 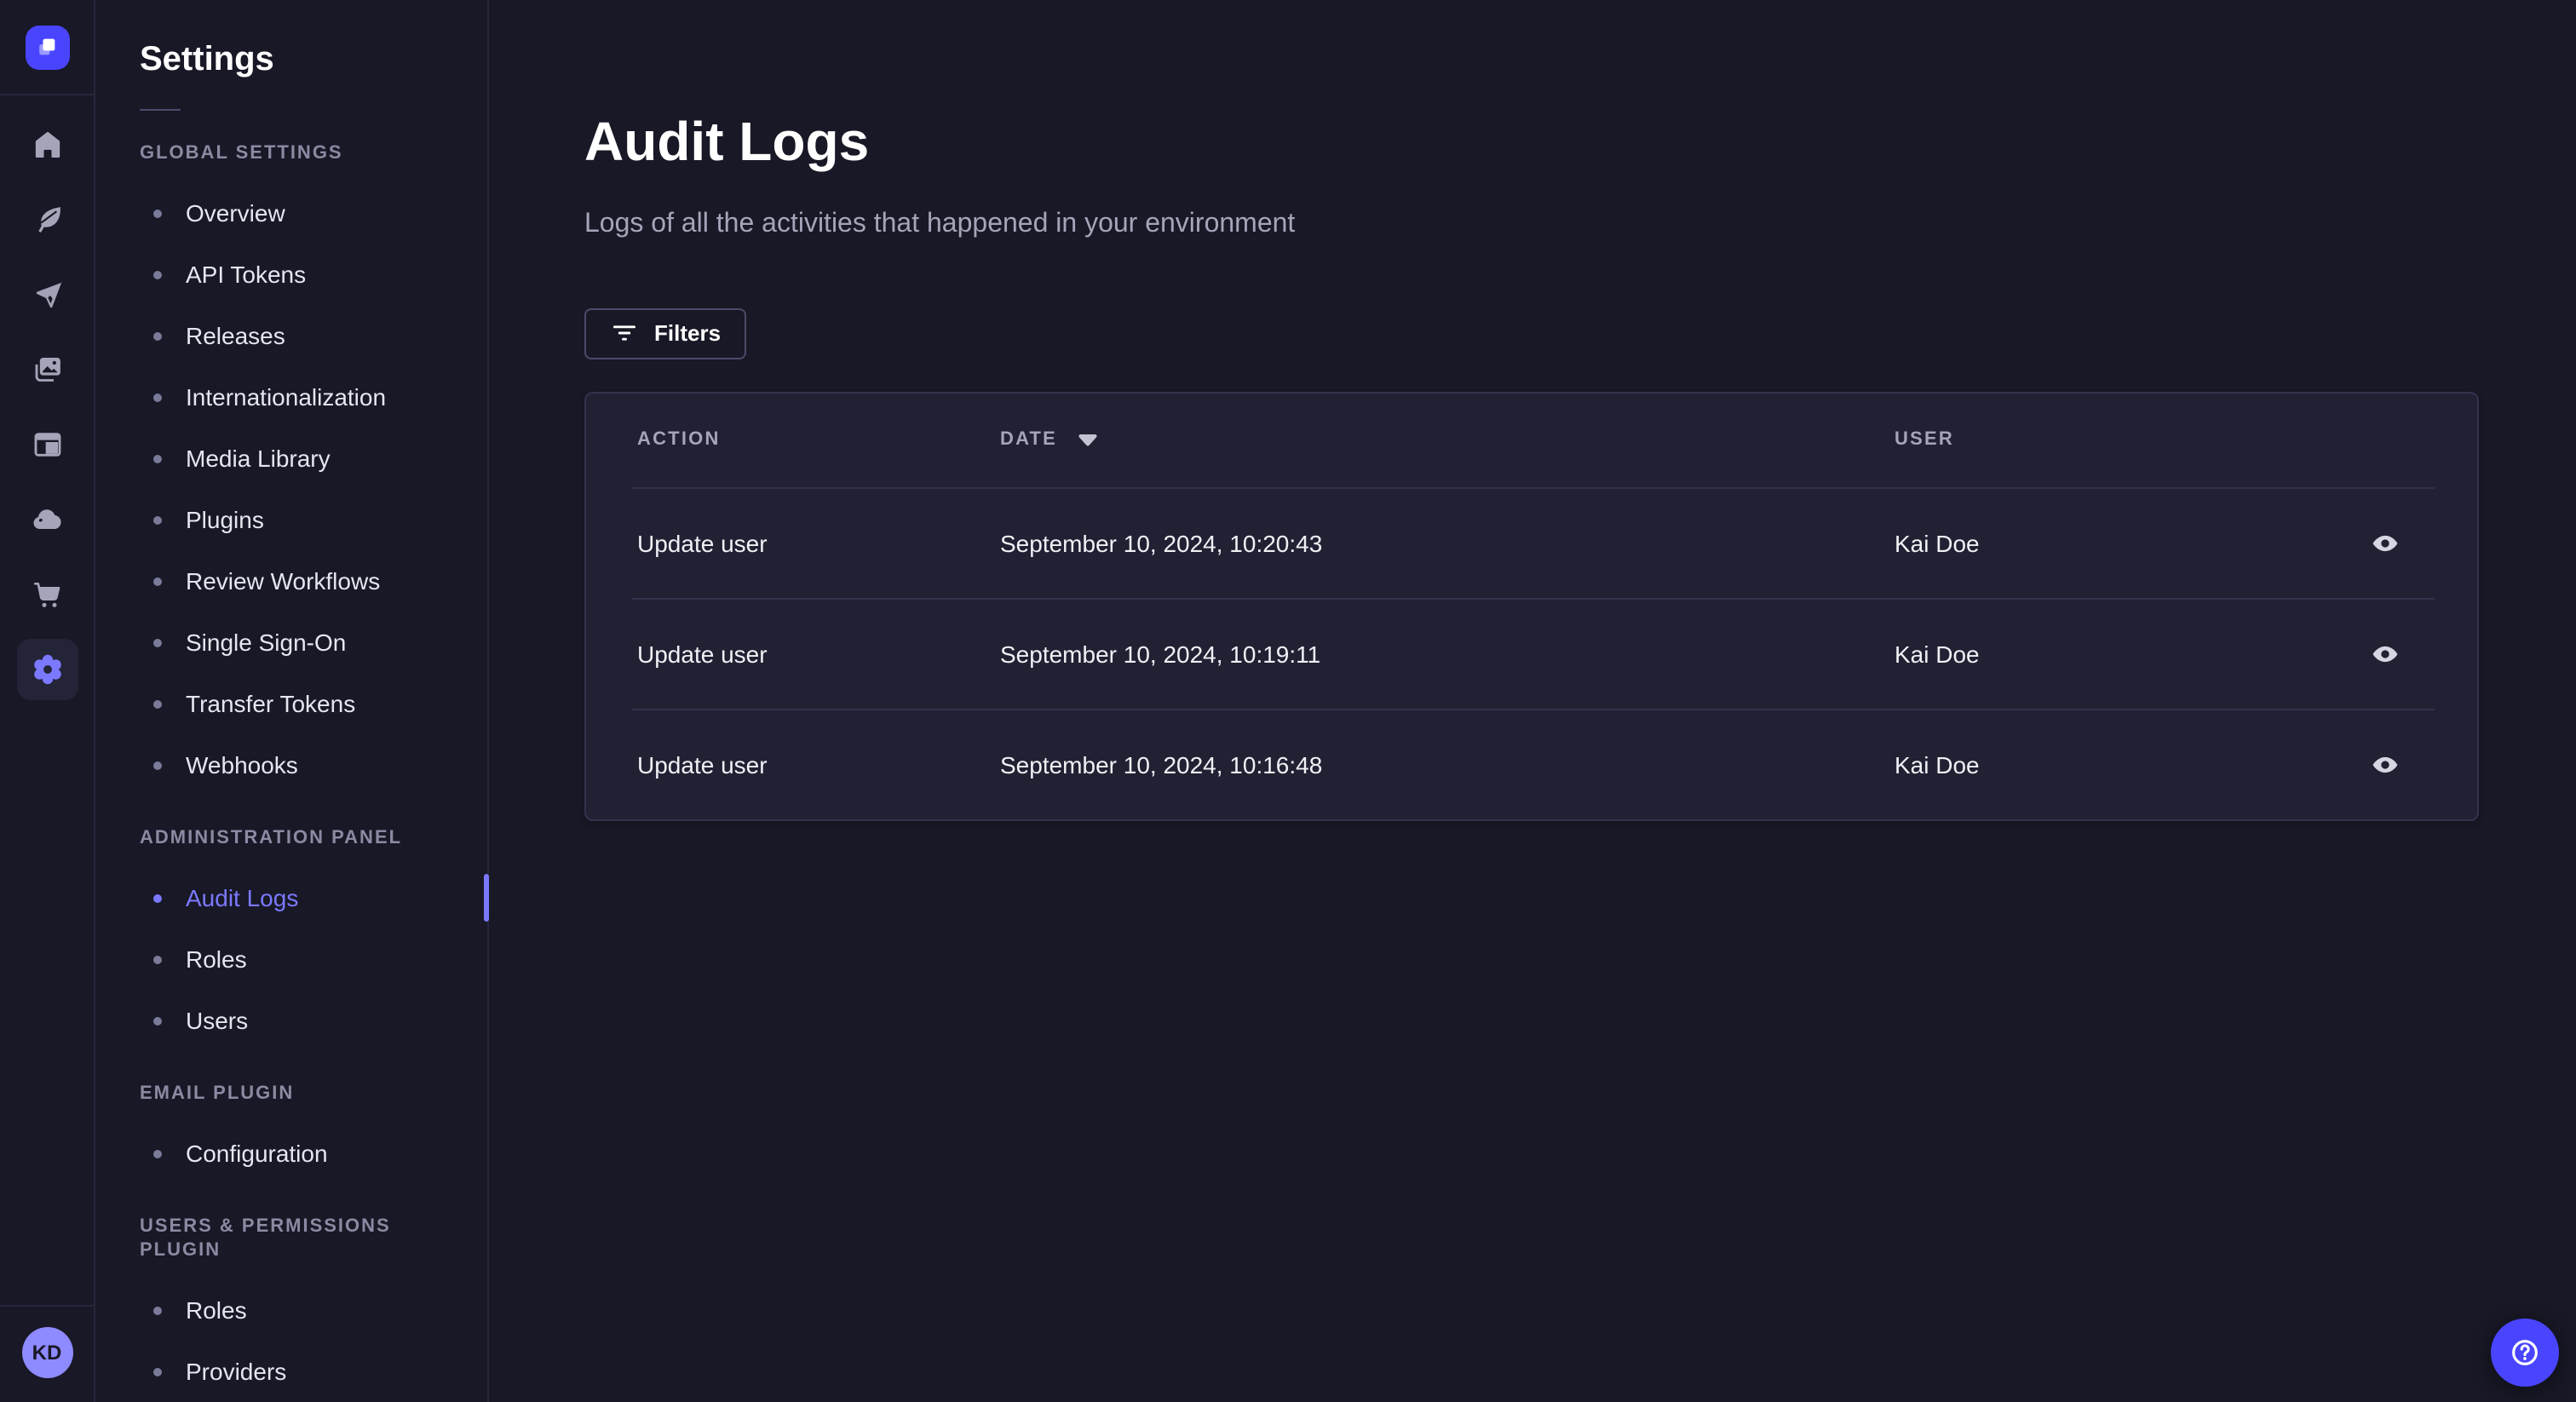 I want to click on sidebar-item-webhooks: Webhooks, so click(x=291, y=765).